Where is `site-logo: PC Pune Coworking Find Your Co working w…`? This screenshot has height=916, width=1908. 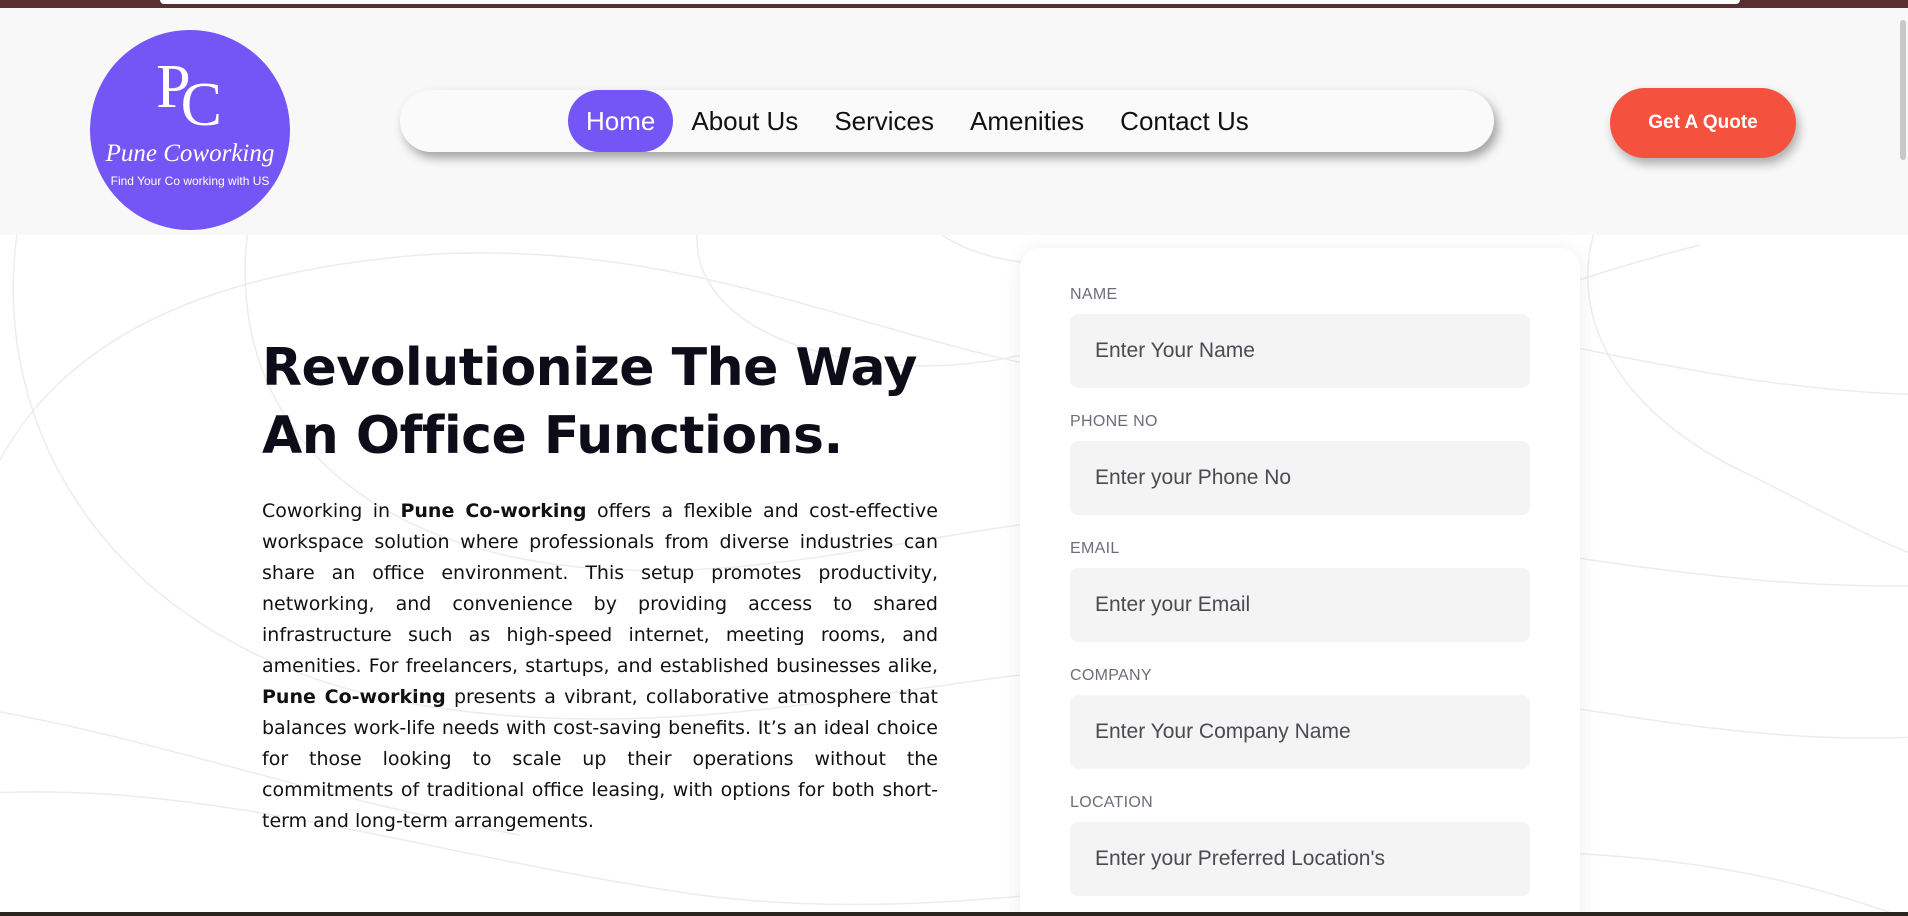
site-logo: PC Pune Coworking Find Your Co working w… is located at coordinates (190, 130).